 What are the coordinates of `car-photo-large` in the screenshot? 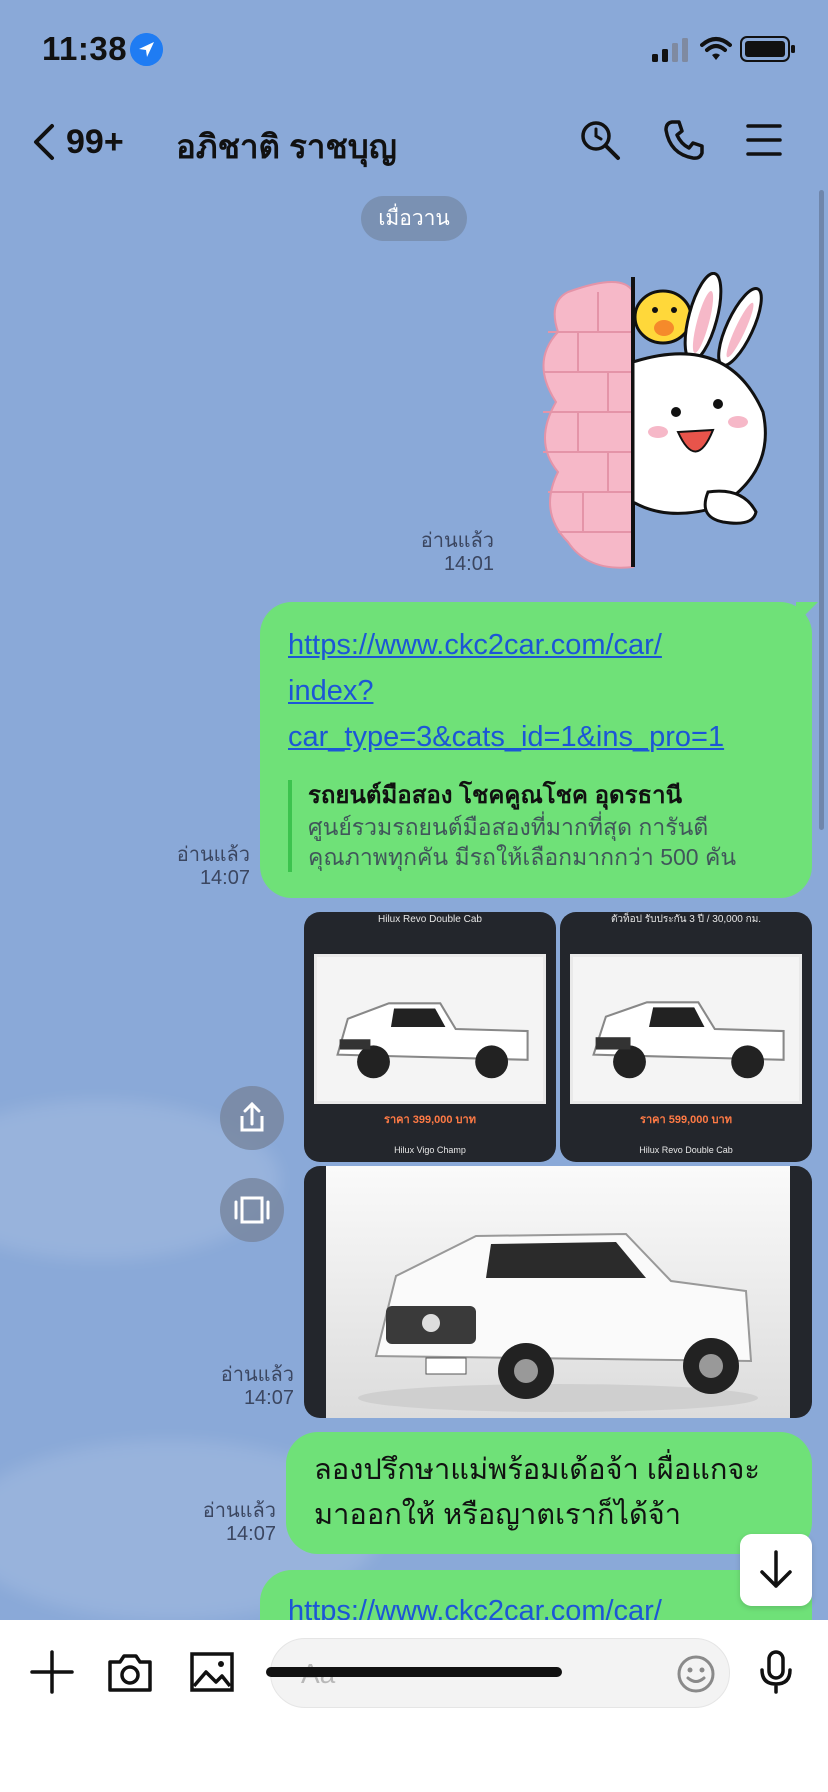 It's located at (558, 1292).